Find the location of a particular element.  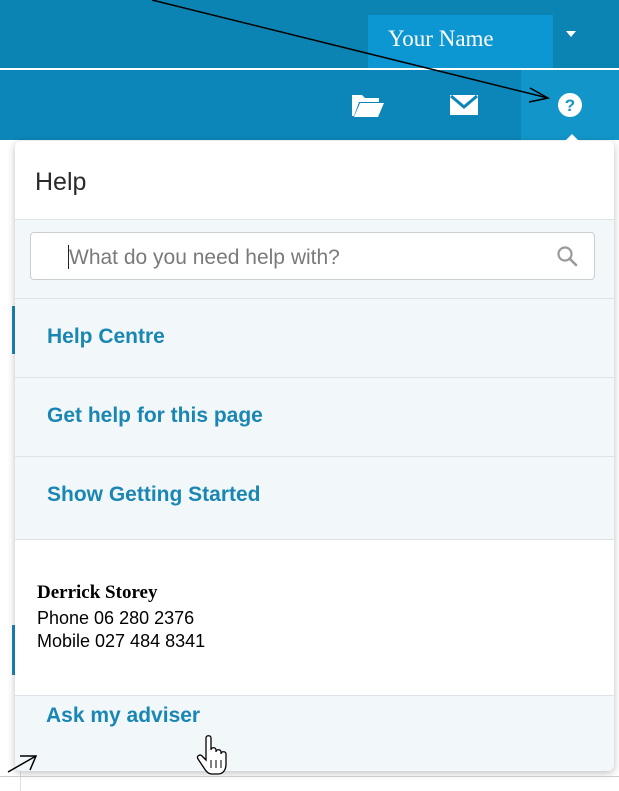

documents-button is located at coordinates (368, 105).